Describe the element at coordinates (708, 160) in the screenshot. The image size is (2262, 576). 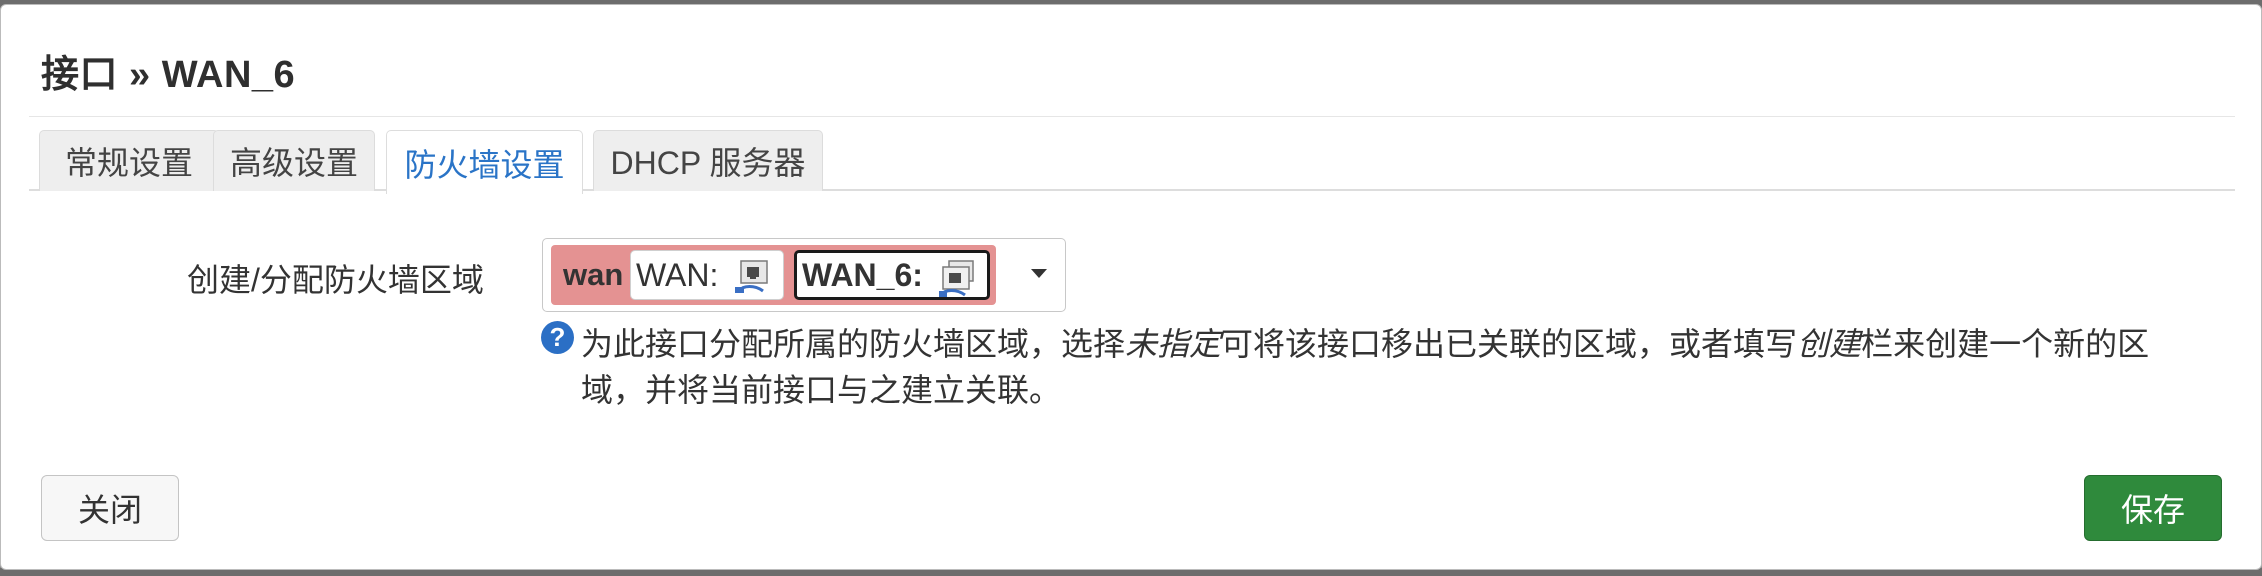
I see `tab-dhcp-server: DHCP 服务器` at that location.